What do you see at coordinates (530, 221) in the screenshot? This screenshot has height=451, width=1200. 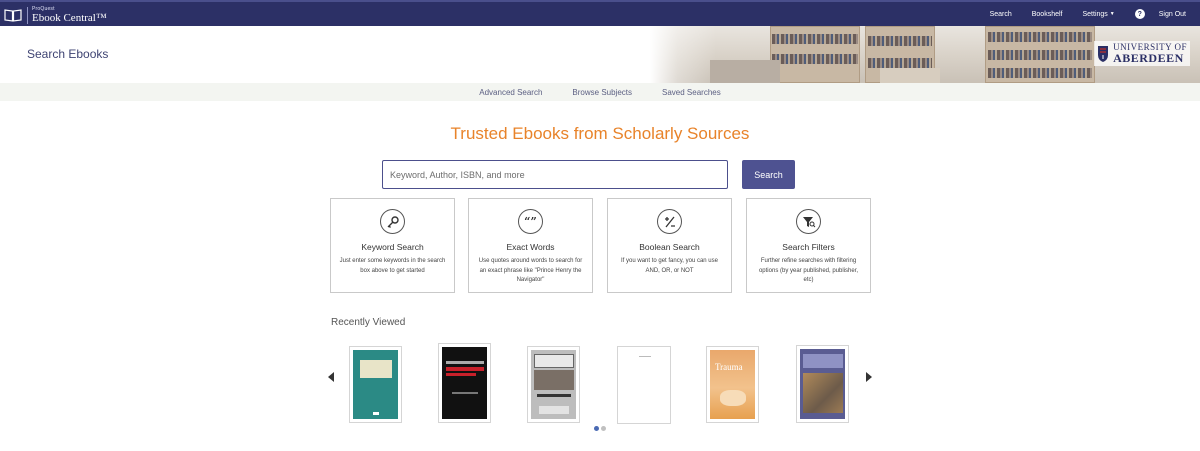 I see `quote-icon: “”` at bounding box center [530, 221].